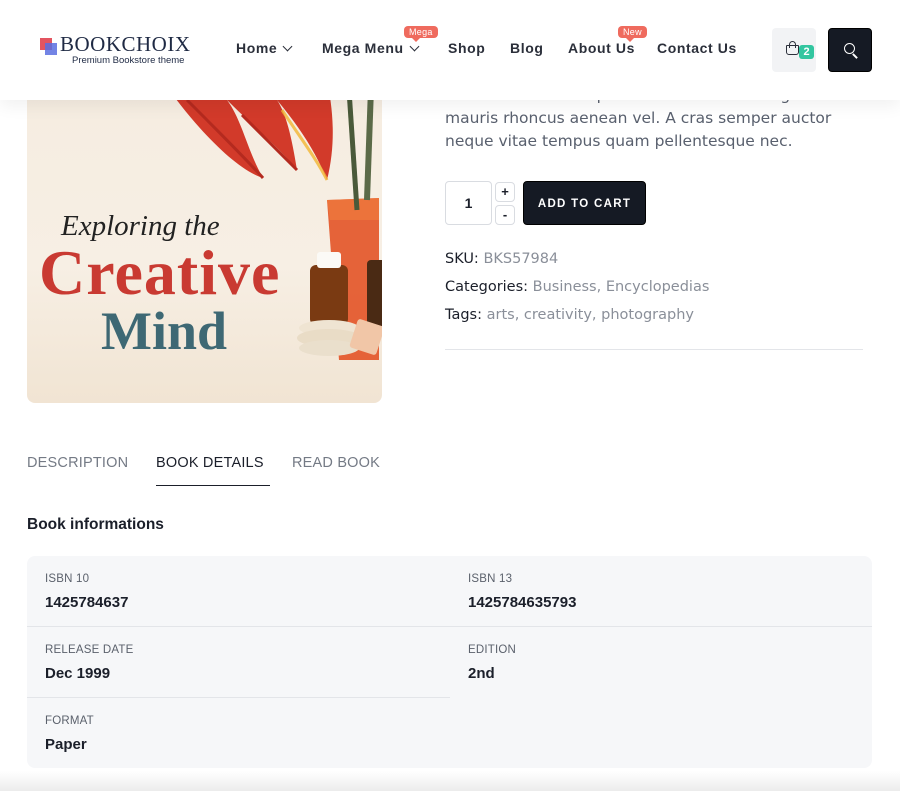 This screenshot has height=791, width=900. I want to click on tags-links: arts, creativity, photography, so click(590, 315).